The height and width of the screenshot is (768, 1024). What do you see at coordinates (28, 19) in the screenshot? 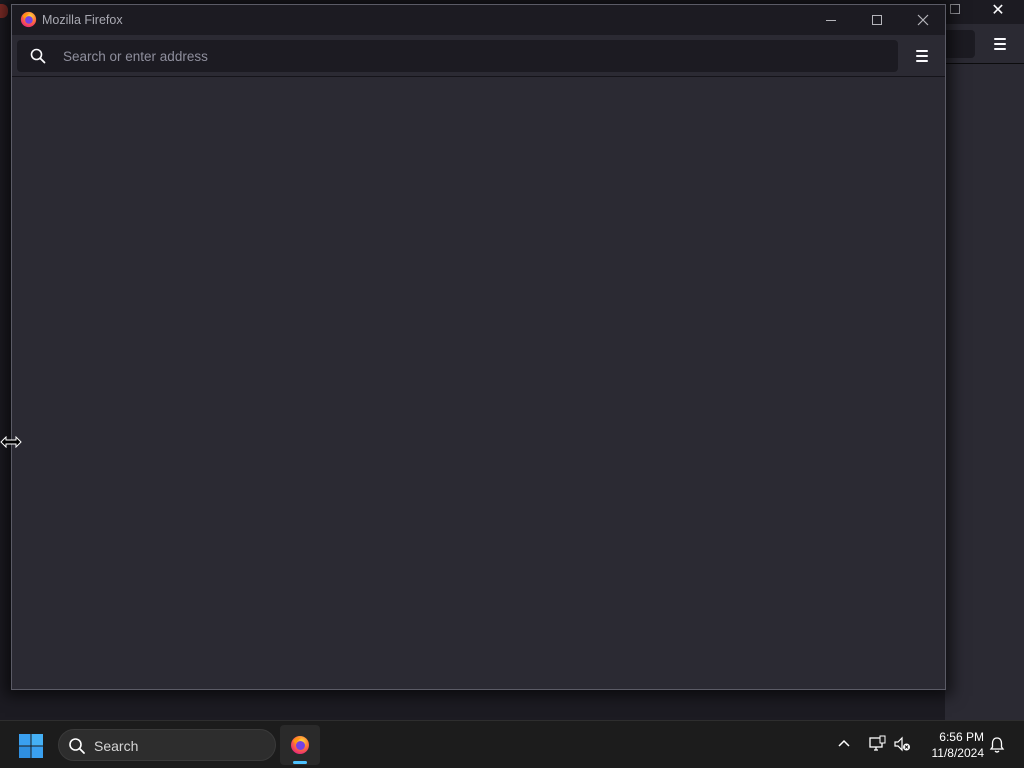
I see `firefox-logo-icon` at bounding box center [28, 19].